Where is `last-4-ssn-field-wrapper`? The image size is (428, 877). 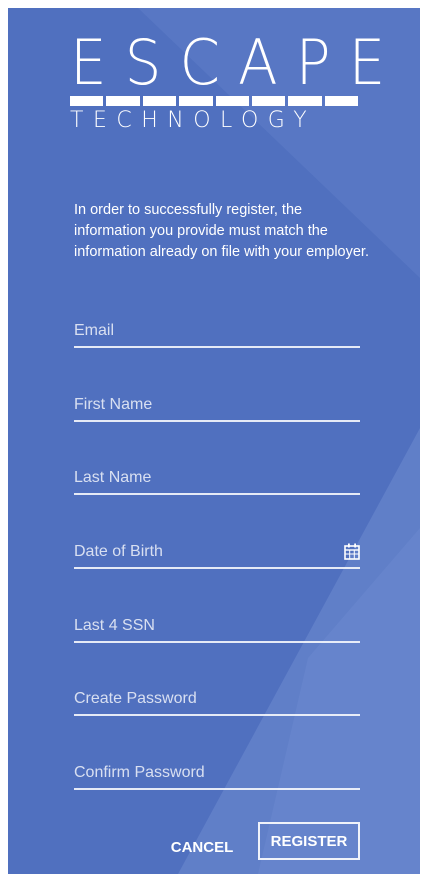
last-4-ssn-field-wrapper is located at coordinates (217, 628).